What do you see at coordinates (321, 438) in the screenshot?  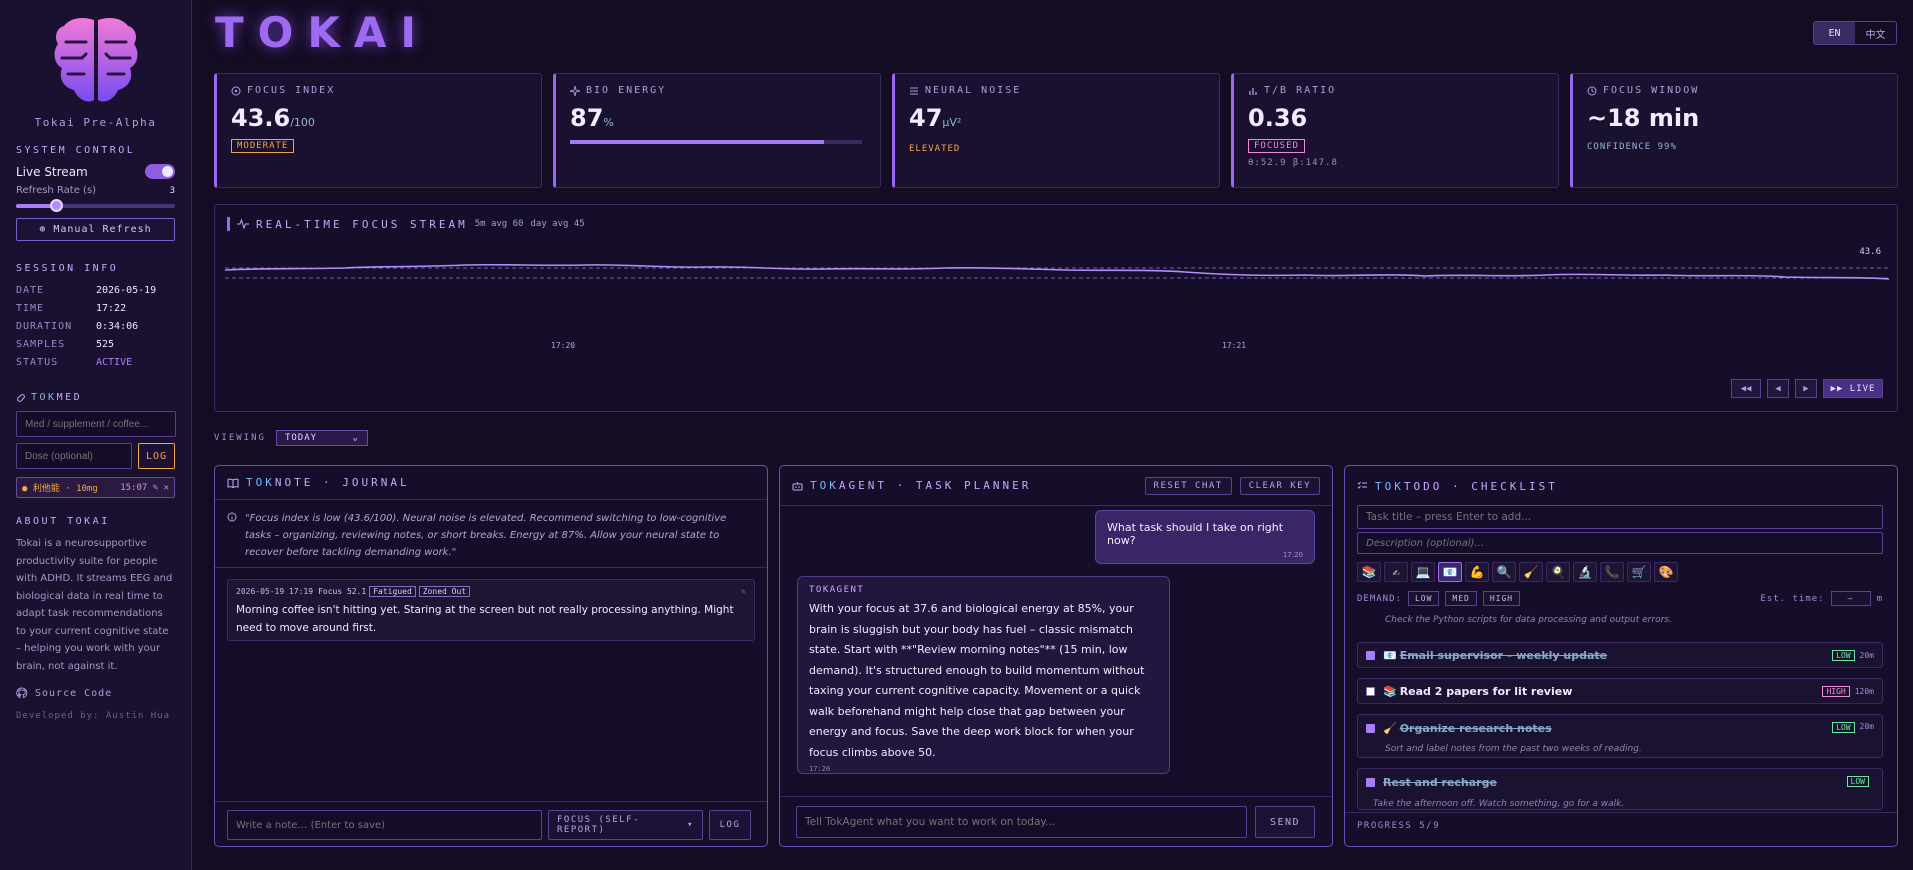 I see `viewing-select: TODAY ⌄` at bounding box center [321, 438].